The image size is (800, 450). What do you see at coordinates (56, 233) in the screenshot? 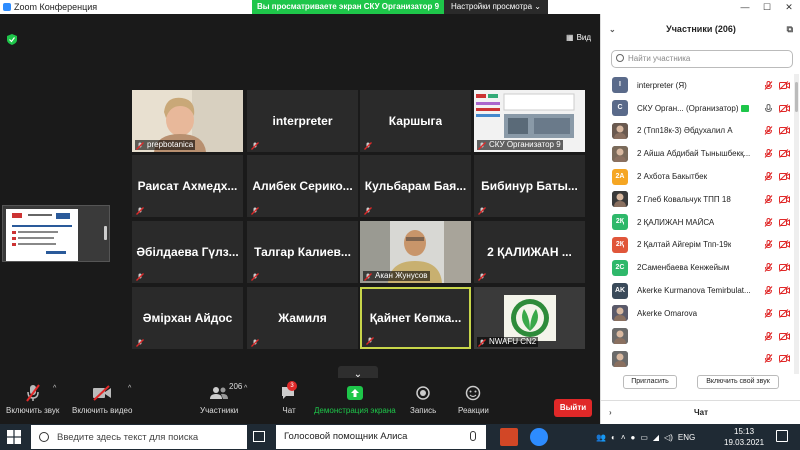
I see `shared-screen-thumbnail` at bounding box center [56, 233].